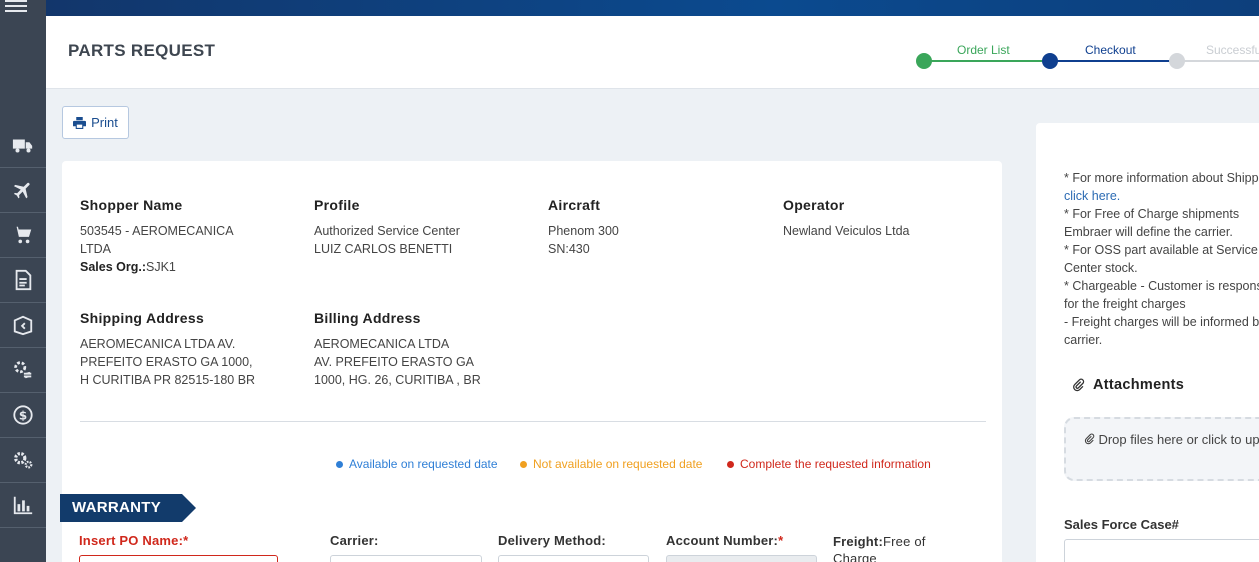  I want to click on sidebar-item-exchange, so click(23, 370).